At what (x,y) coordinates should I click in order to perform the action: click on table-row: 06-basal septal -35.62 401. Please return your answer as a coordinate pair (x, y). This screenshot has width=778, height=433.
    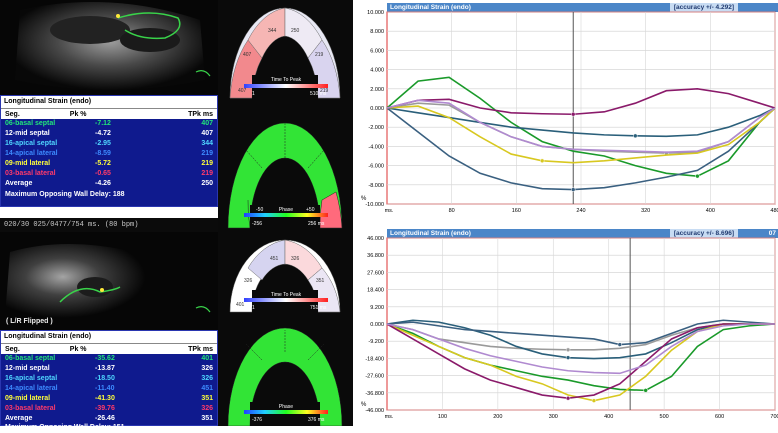
    Looking at the image, I should click on (109, 359).